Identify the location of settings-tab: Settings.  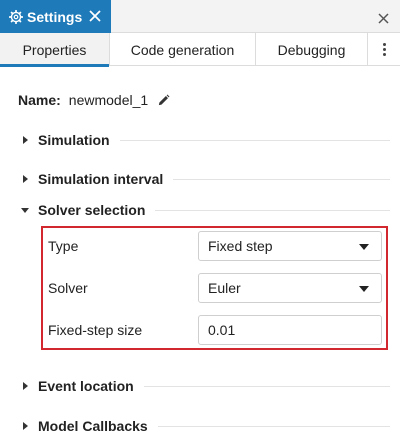
(55, 16).